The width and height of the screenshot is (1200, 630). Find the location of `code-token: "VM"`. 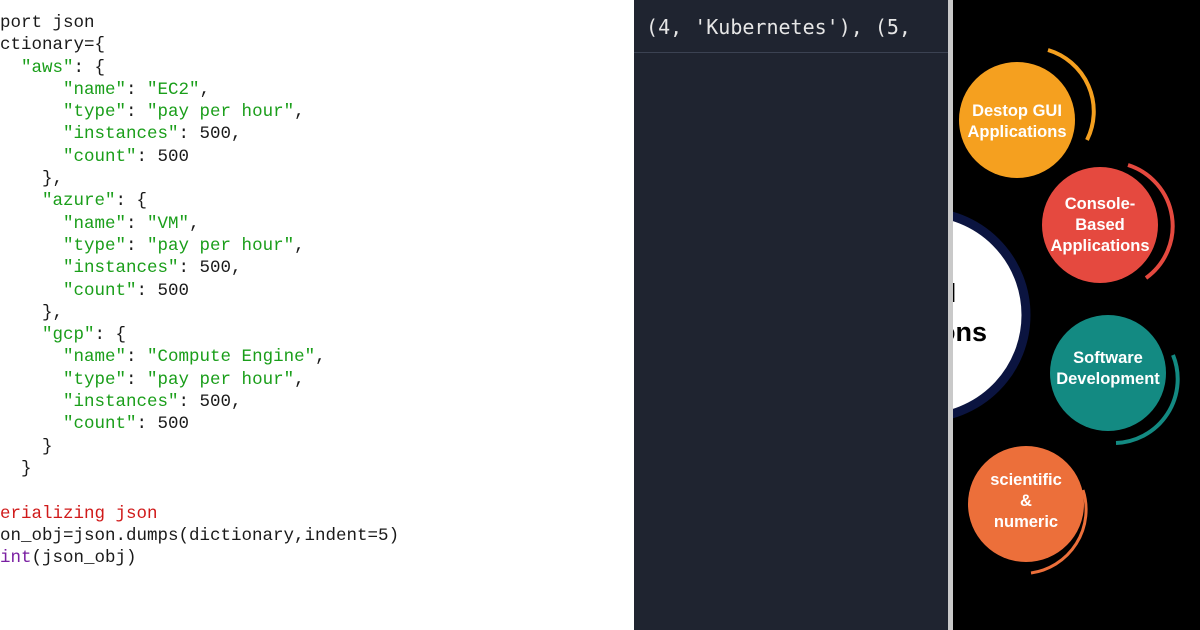

code-token: "VM" is located at coordinates (168, 223).